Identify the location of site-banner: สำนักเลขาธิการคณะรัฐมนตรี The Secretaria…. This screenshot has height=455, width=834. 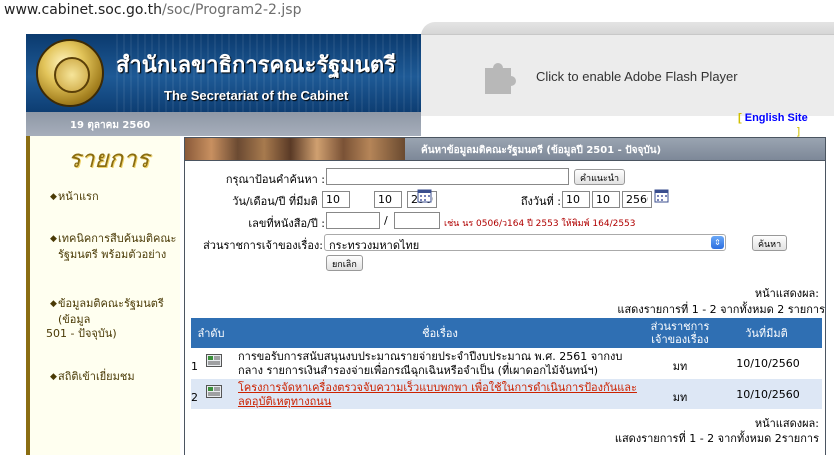
(223, 73).